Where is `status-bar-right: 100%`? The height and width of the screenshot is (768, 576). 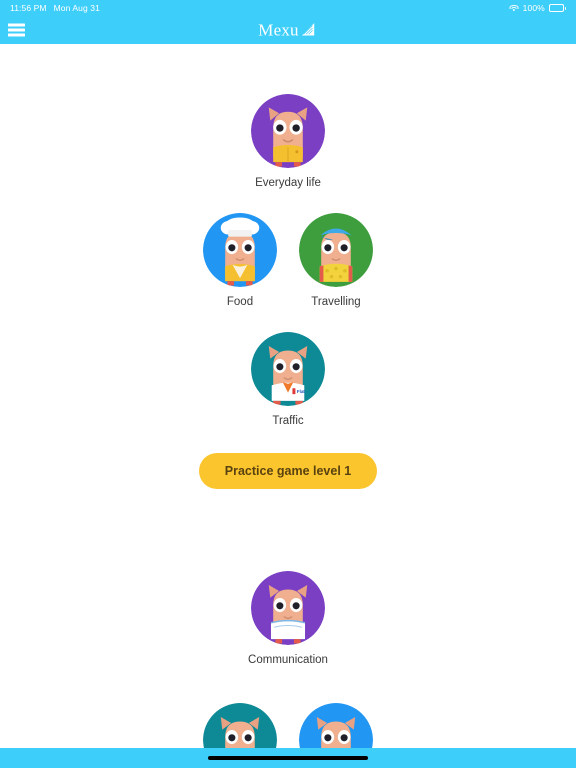 status-bar-right: 100% is located at coordinates (537, 8).